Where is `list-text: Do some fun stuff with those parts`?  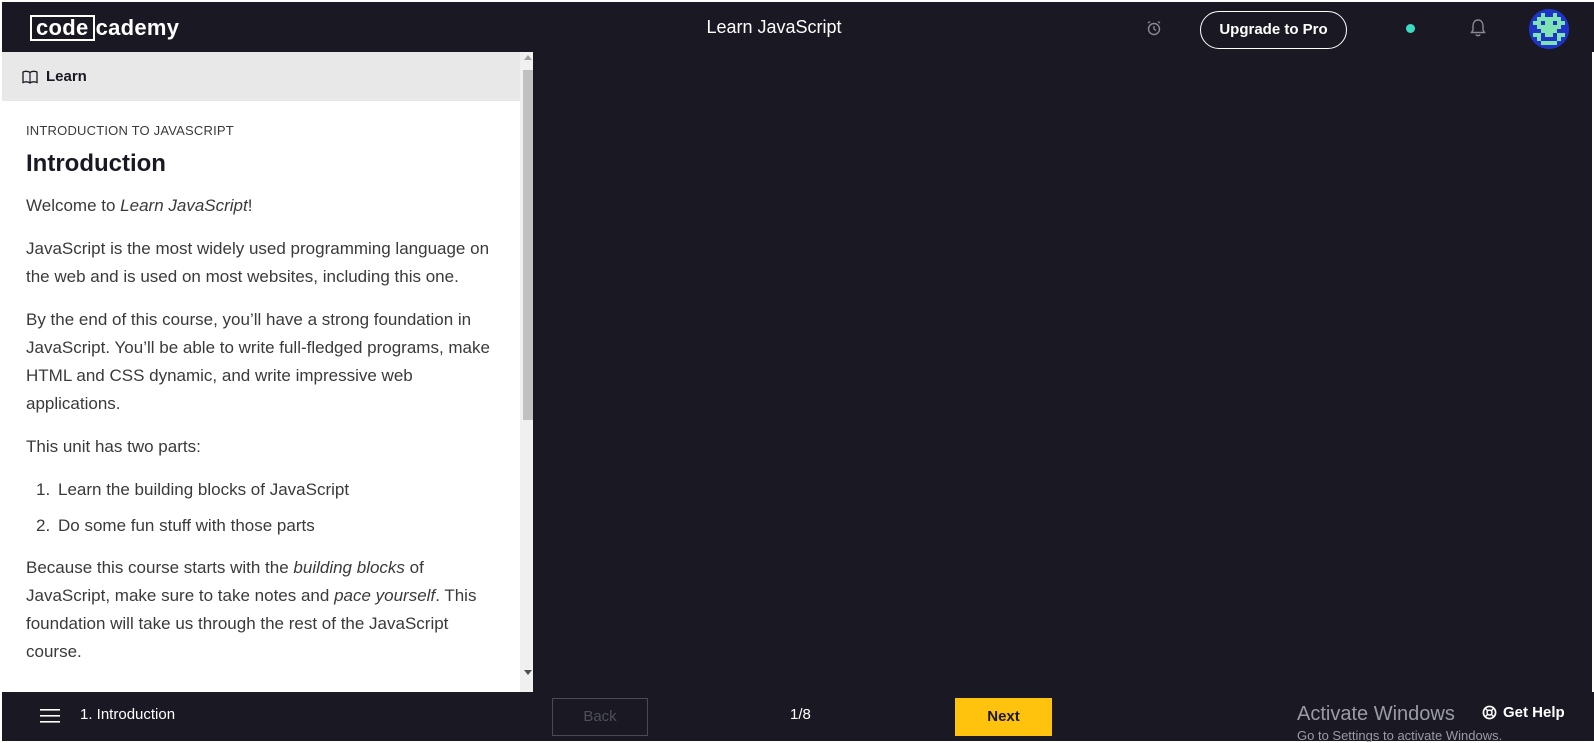 list-text: Do some fun stuff with those parts is located at coordinates (186, 525).